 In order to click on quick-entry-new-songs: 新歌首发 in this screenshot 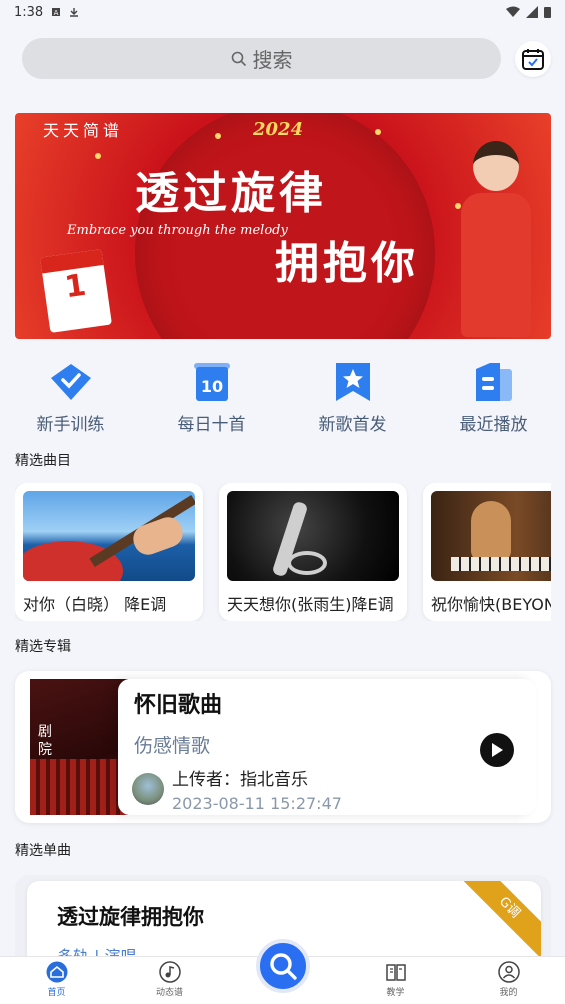, I will do `click(352, 397)`.